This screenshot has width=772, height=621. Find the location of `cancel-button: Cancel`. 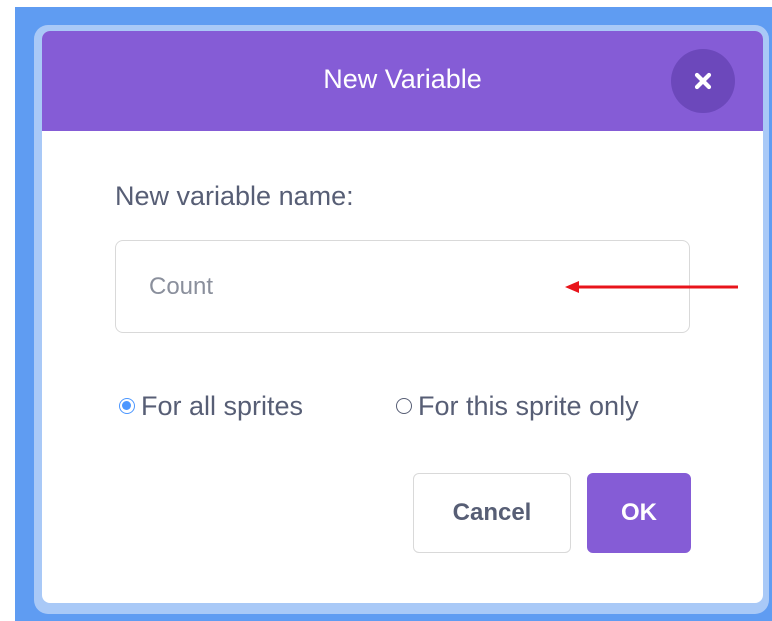

cancel-button: Cancel is located at coordinates (492, 513).